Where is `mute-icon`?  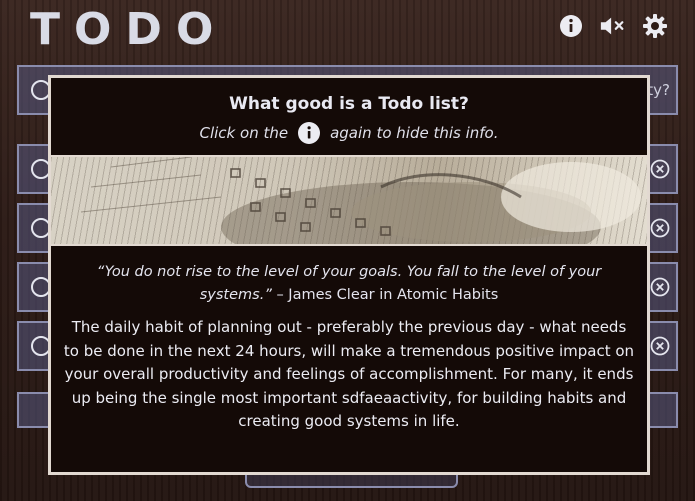 mute-icon is located at coordinates (613, 26).